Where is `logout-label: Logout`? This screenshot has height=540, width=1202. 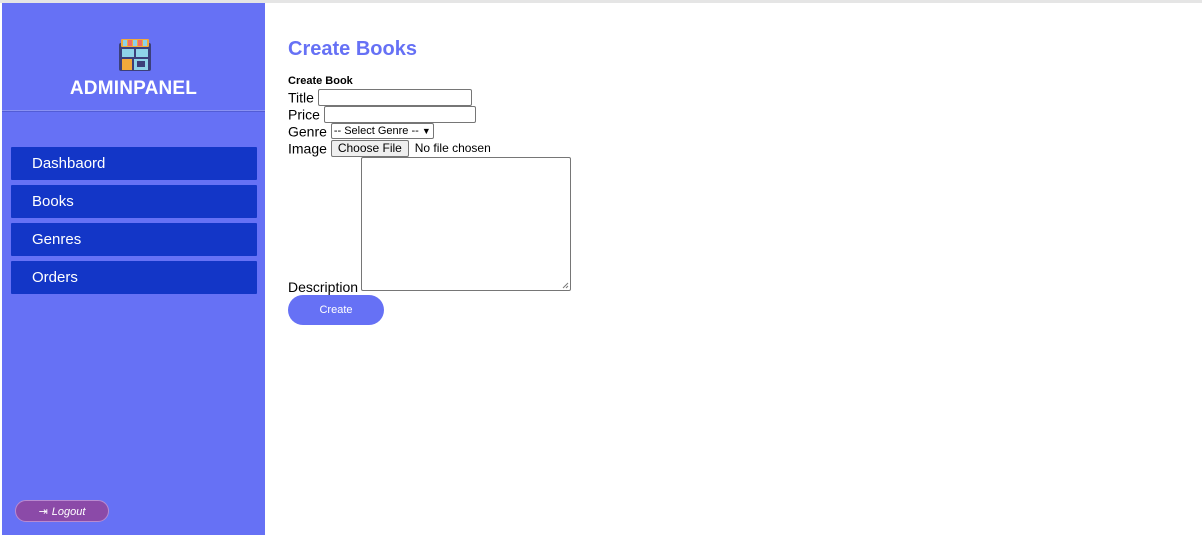 logout-label: Logout is located at coordinates (68, 512).